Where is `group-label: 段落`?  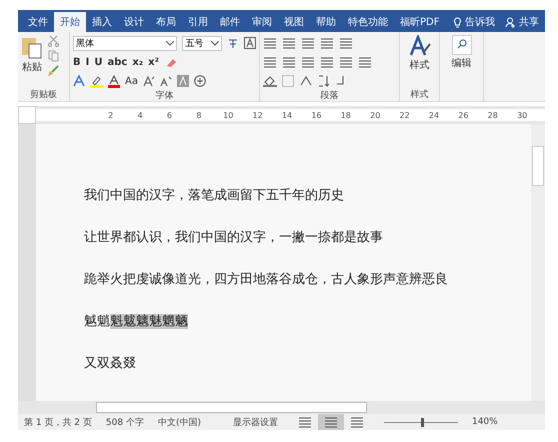 group-label: 段落 is located at coordinates (330, 96).